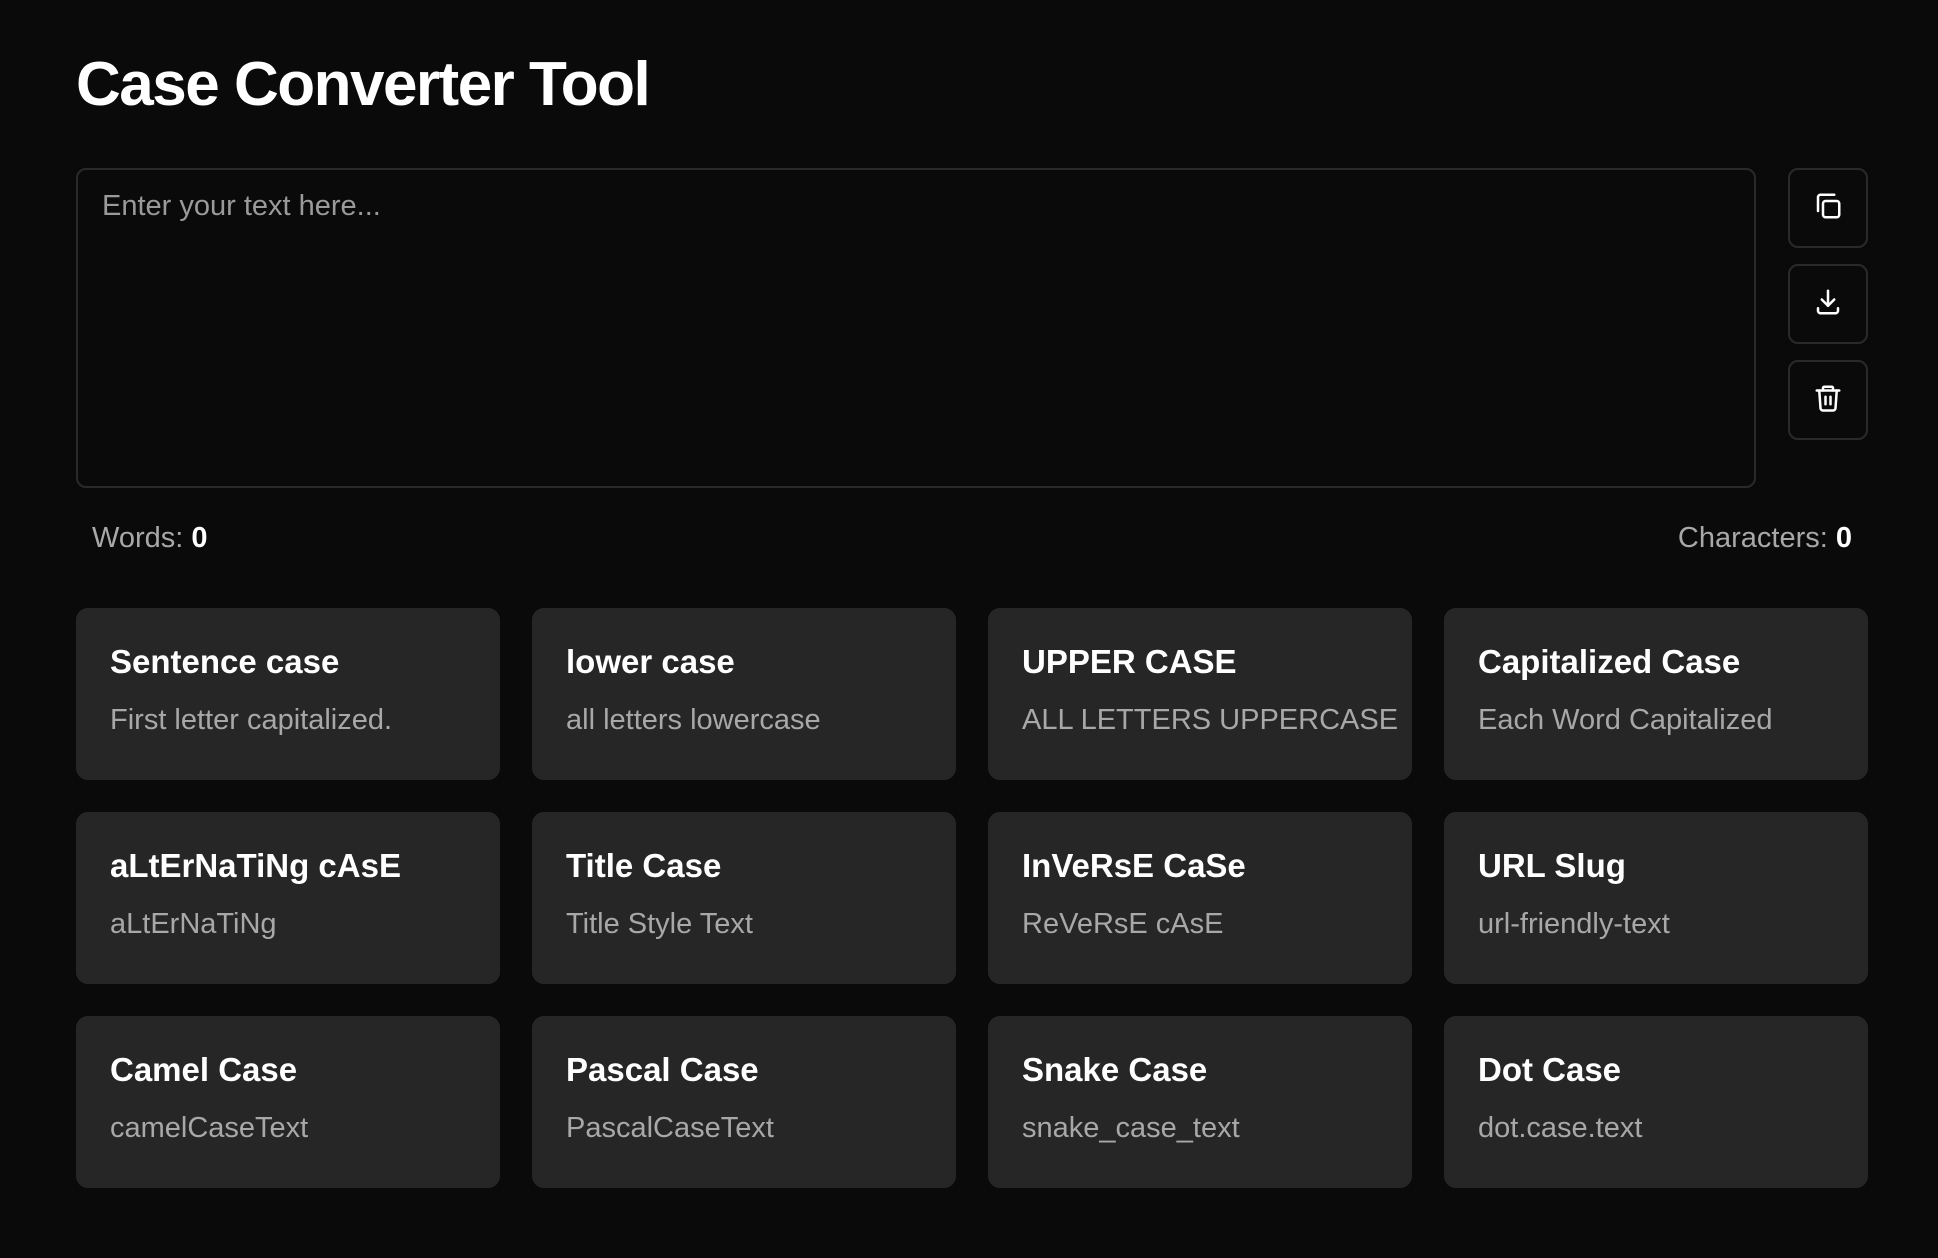 The width and height of the screenshot is (1938, 1258). I want to click on clear-button, so click(1828, 400).